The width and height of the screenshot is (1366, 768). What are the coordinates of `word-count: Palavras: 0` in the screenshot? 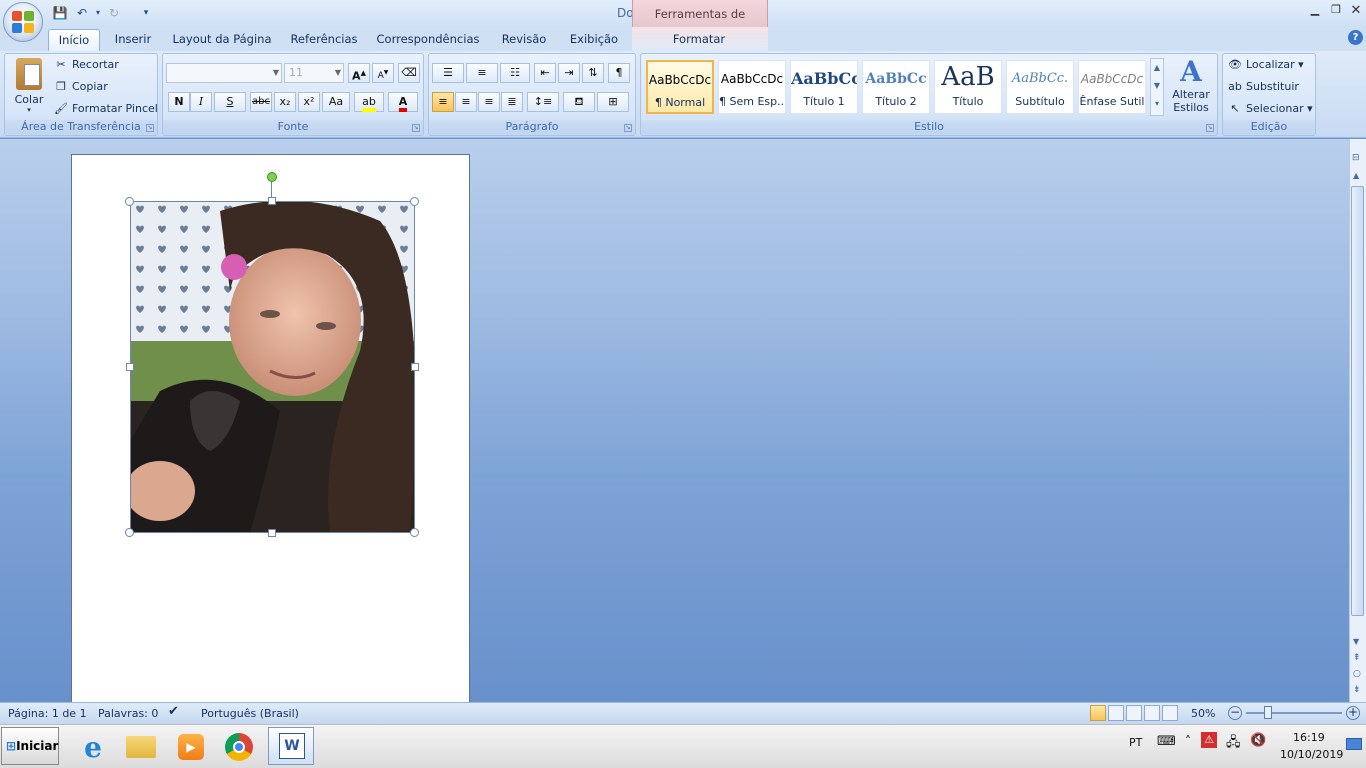 It's located at (128, 714).